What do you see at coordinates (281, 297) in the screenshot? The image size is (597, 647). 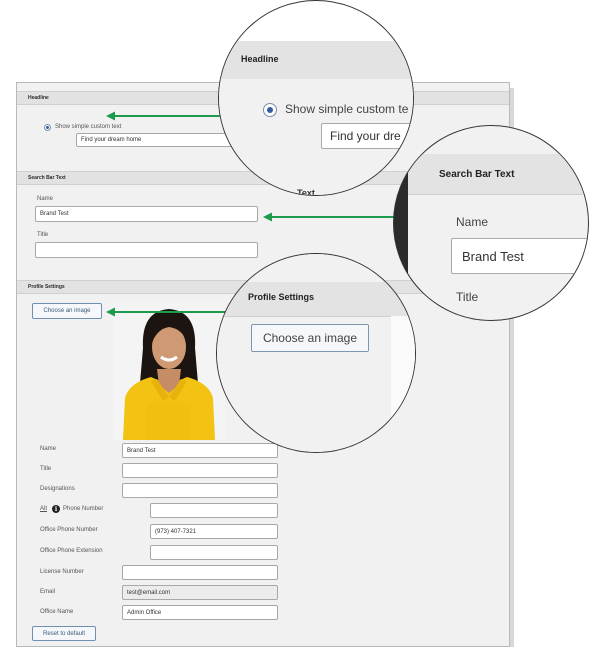 I see `zoom3-title: Profile Settings` at bounding box center [281, 297].